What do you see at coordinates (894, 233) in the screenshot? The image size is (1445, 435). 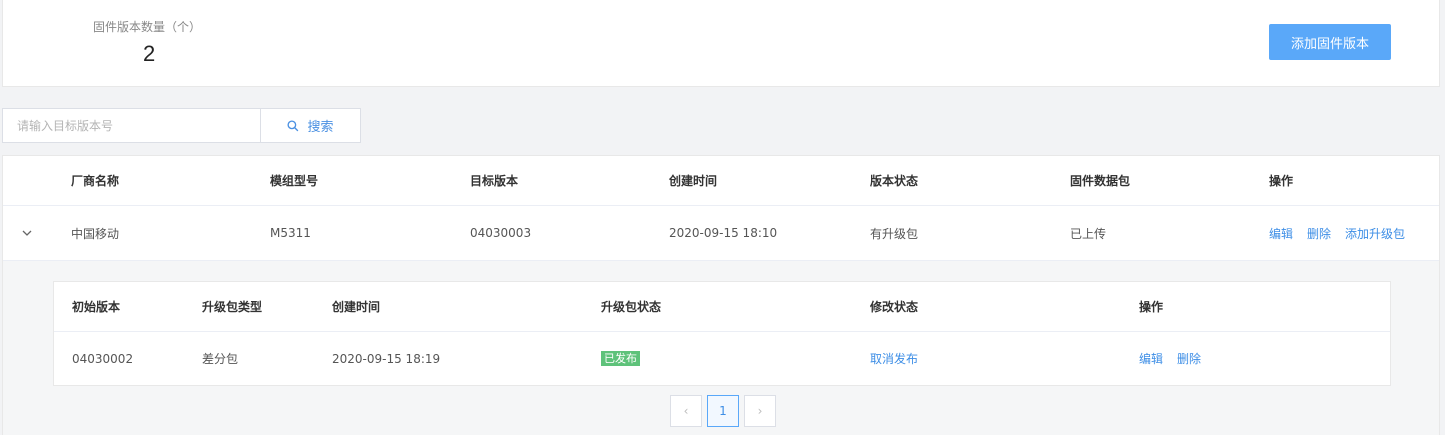 I see `cell-version-status: 有升级包` at bounding box center [894, 233].